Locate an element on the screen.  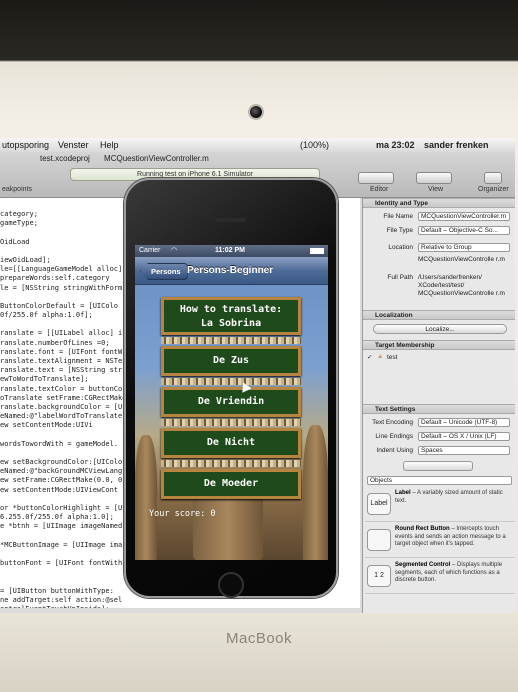
objects-select: Objects is located at coordinates (439, 480).